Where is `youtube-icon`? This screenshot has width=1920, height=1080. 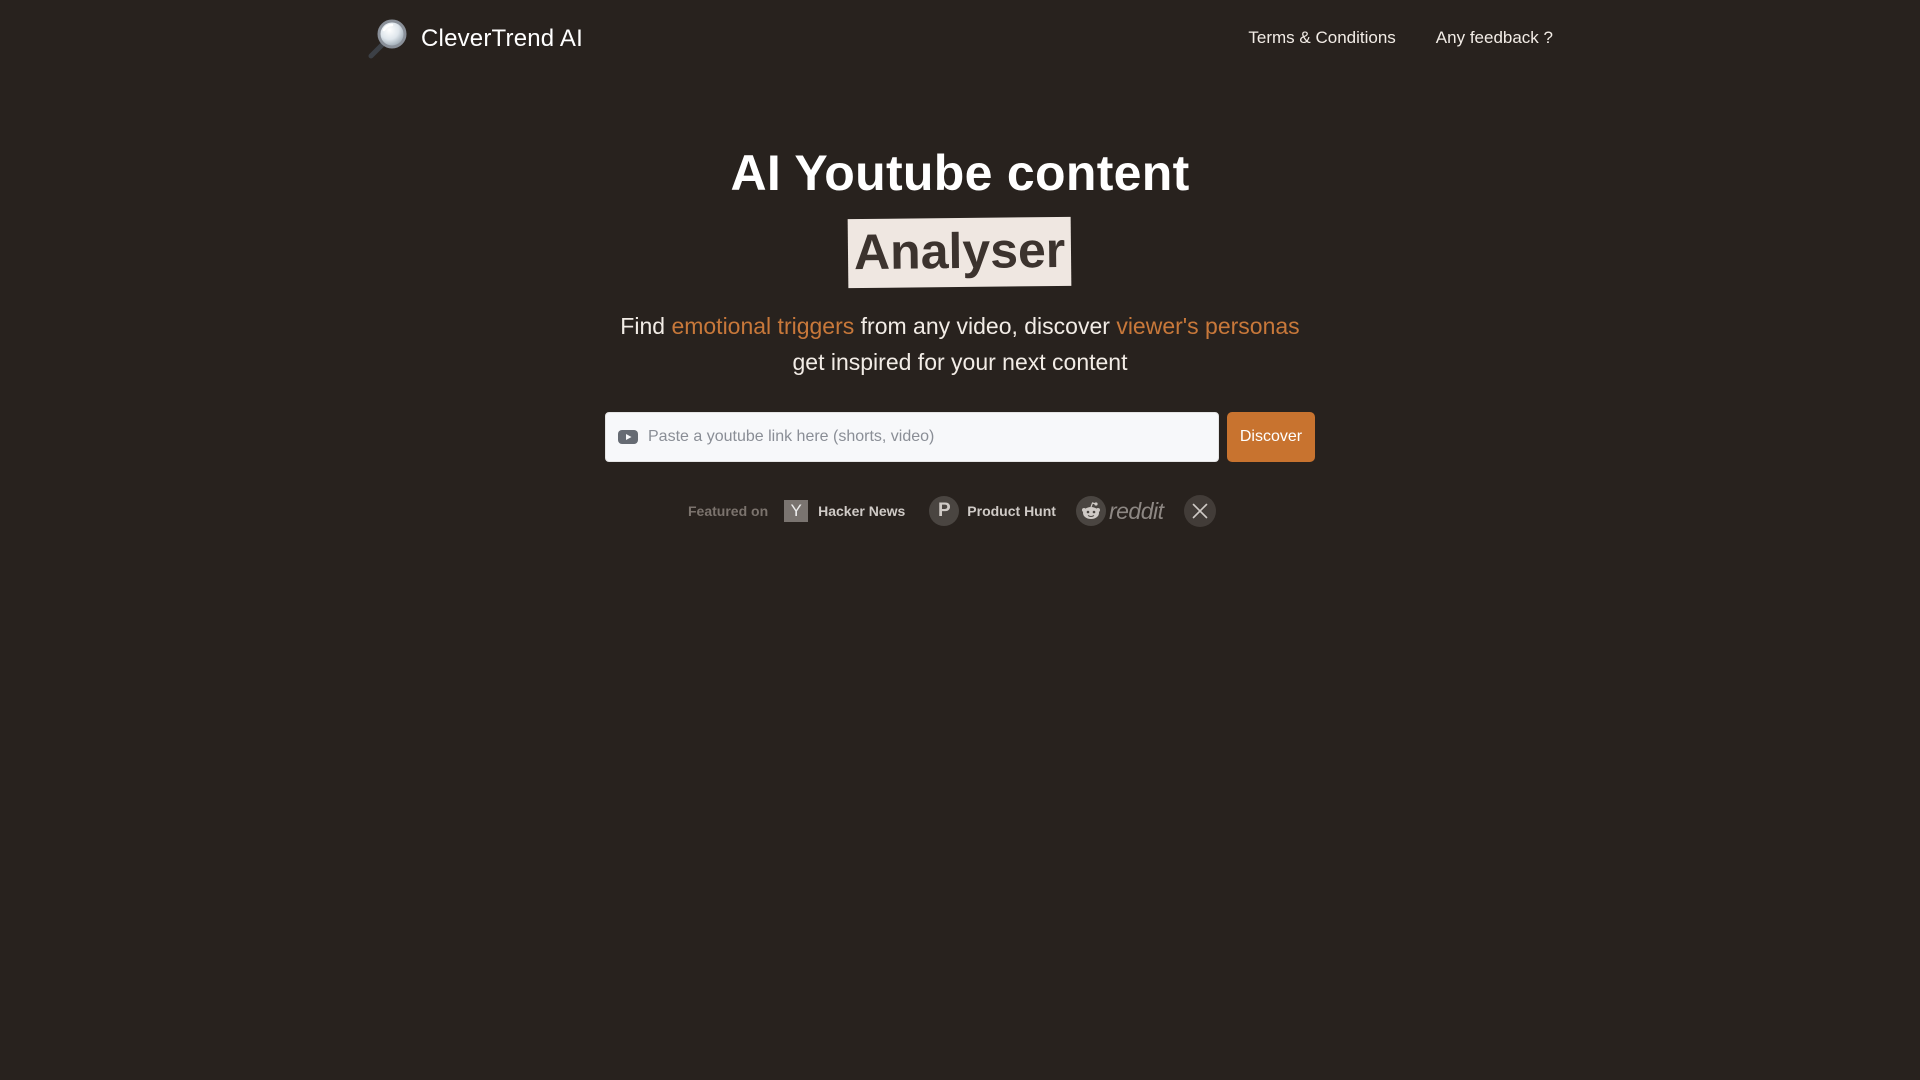 youtube-icon is located at coordinates (628, 437).